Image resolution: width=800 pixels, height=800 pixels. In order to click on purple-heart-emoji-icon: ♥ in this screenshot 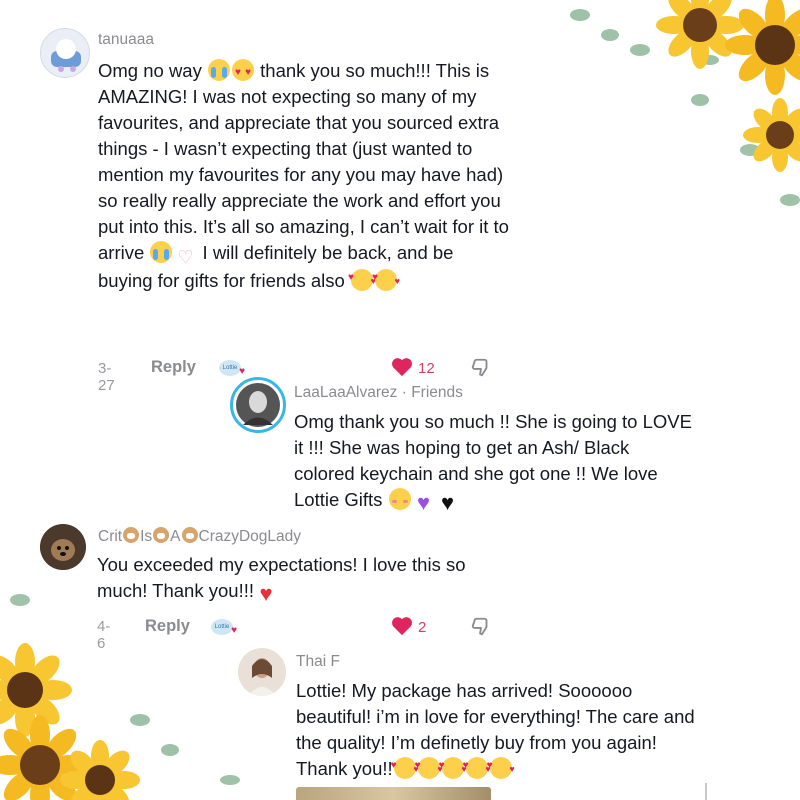, I will do `click(424, 502)`.